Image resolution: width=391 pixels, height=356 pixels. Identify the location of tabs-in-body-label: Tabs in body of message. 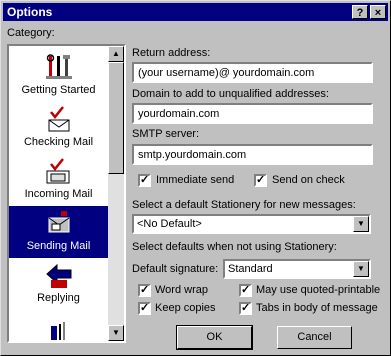
(317, 308).